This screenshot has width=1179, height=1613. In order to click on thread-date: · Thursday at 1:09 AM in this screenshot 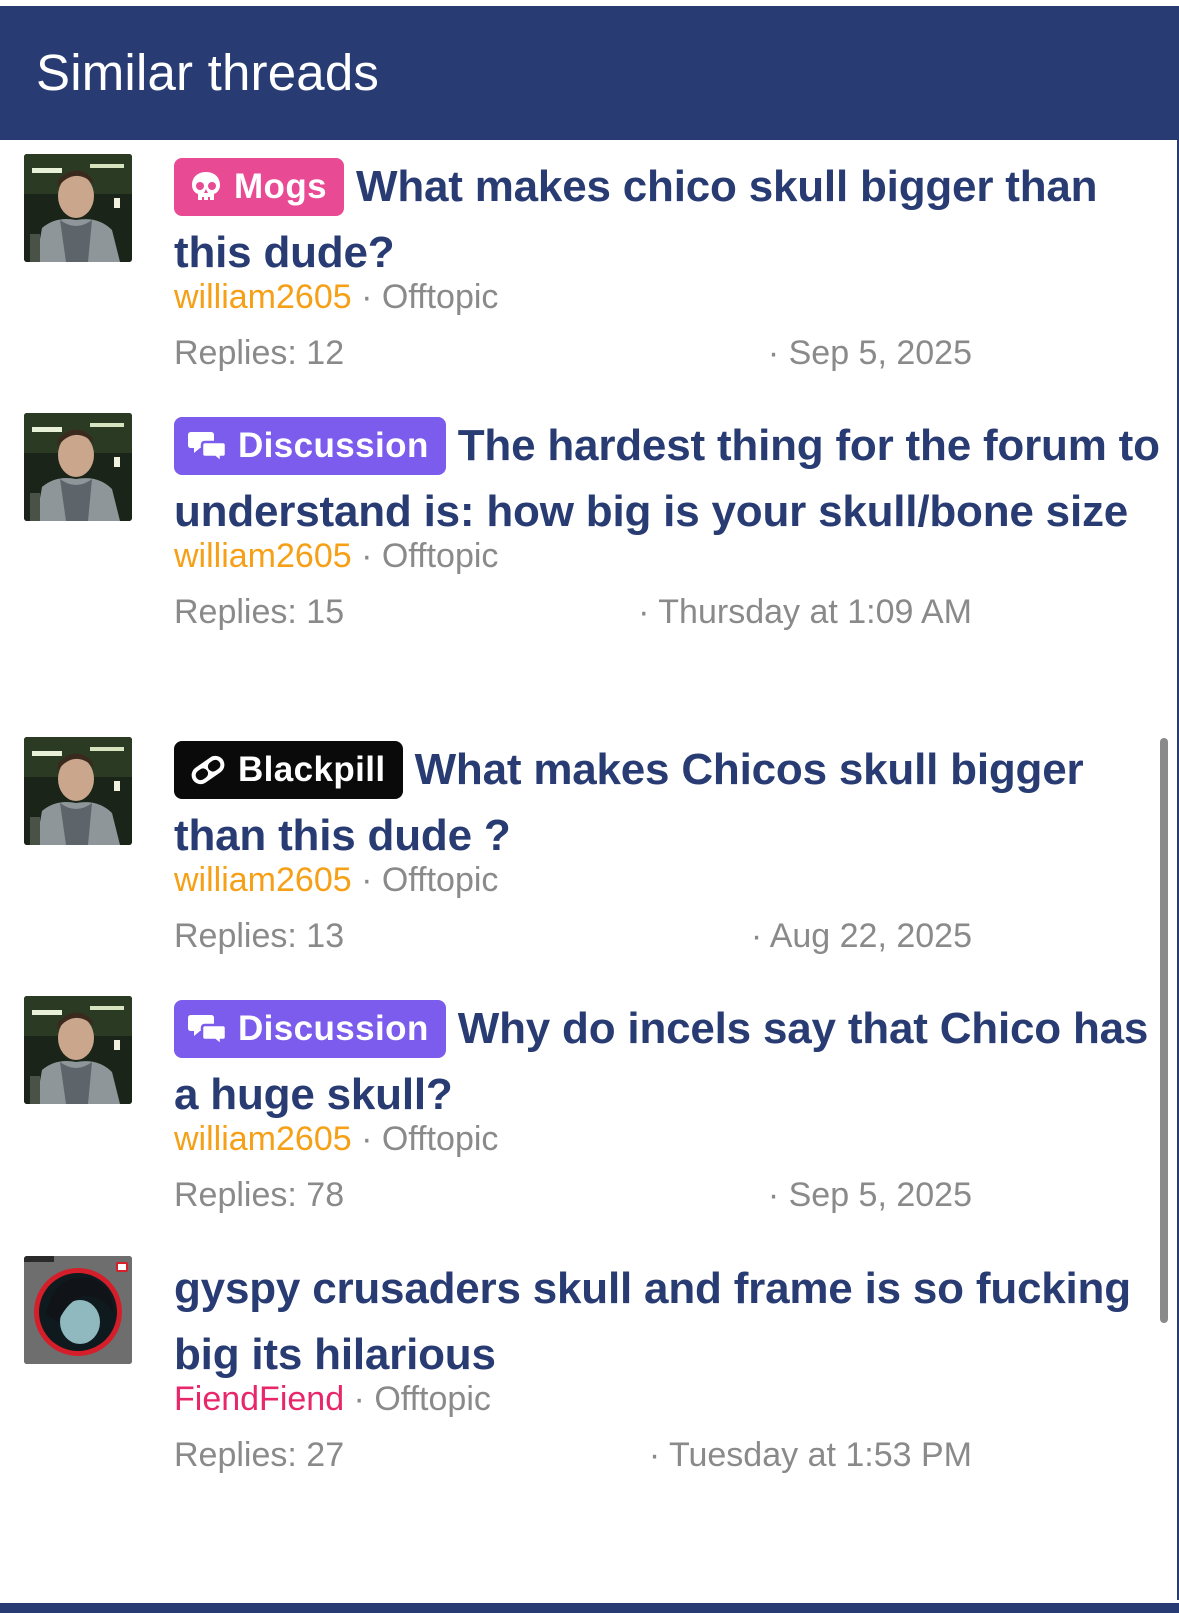, I will do `click(805, 612)`.